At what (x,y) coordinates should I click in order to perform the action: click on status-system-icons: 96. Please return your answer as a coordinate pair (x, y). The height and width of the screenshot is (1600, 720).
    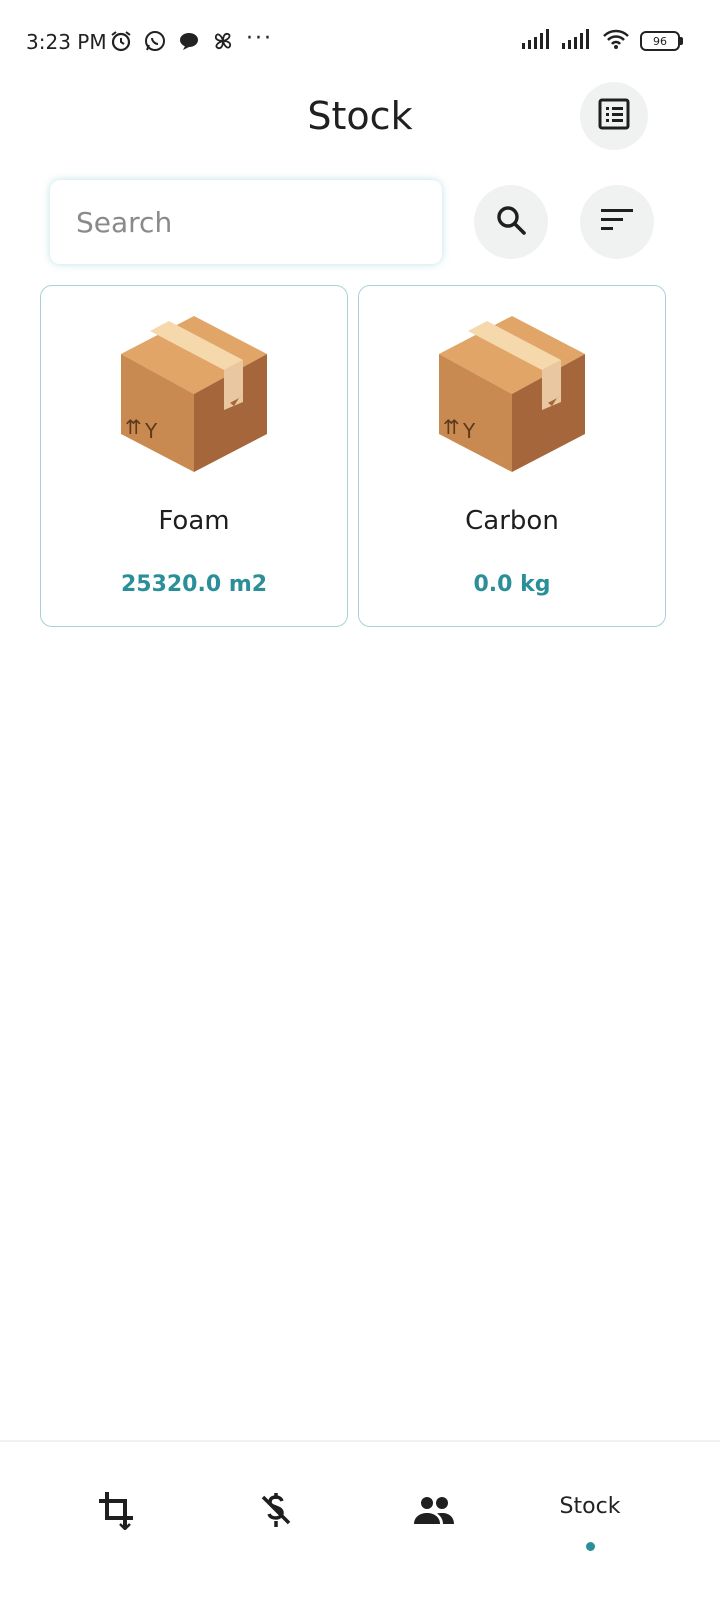
    Looking at the image, I should click on (602, 41).